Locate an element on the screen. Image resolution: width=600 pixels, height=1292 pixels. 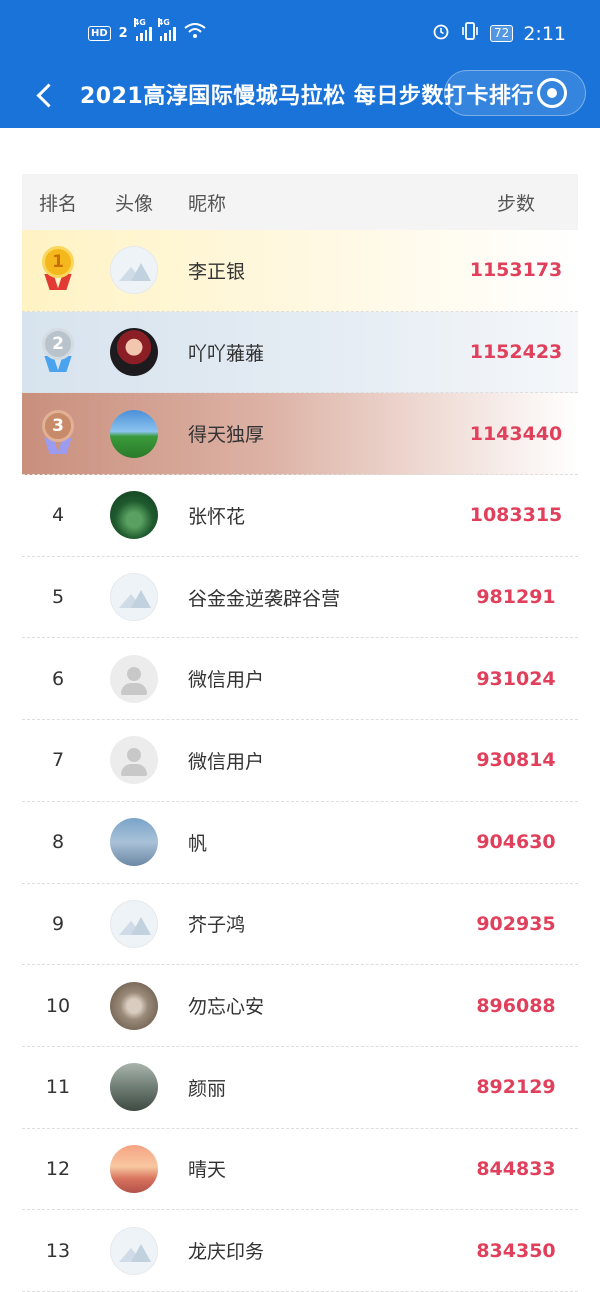
table-row: 13 龙庆印务 834350 is located at coordinates (300, 1251).